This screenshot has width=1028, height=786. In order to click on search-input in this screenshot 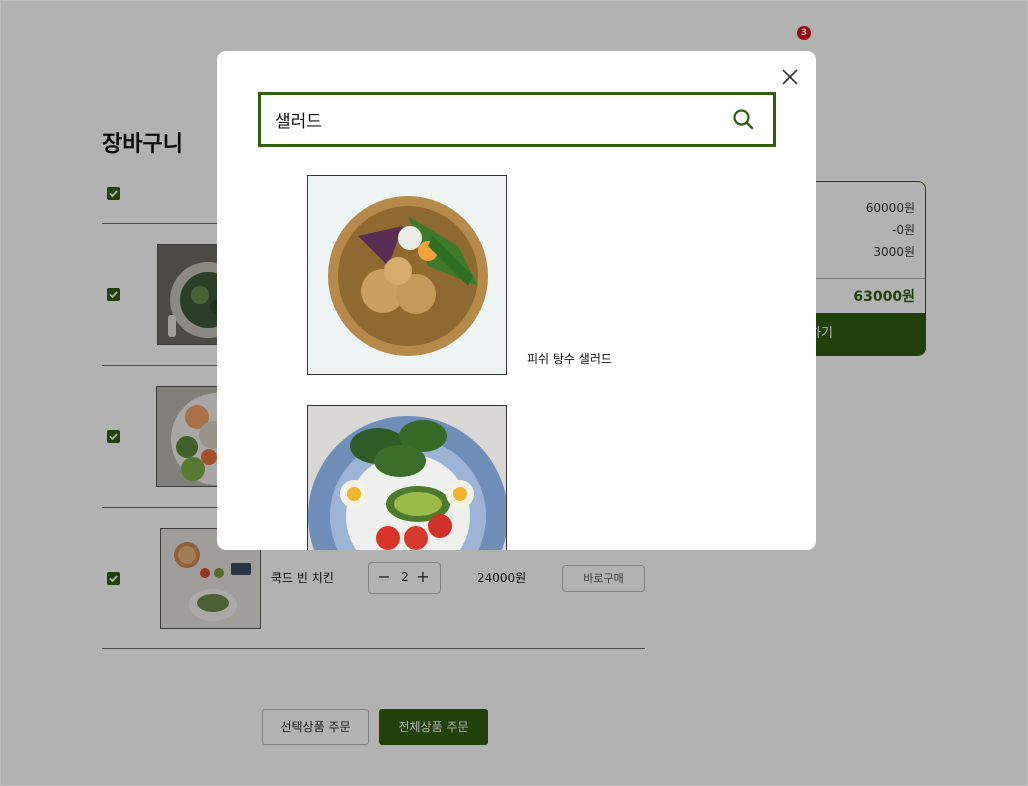, I will do `click(495, 119)`.